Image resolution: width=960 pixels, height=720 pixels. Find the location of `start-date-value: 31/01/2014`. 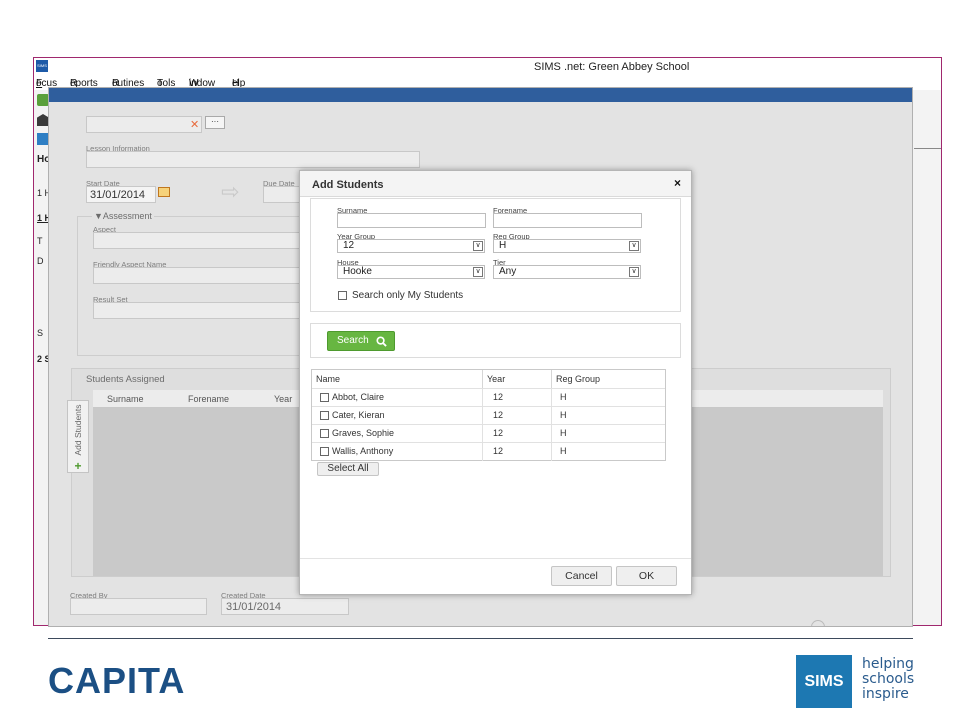

start-date-value: 31/01/2014 is located at coordinates (118, 195).